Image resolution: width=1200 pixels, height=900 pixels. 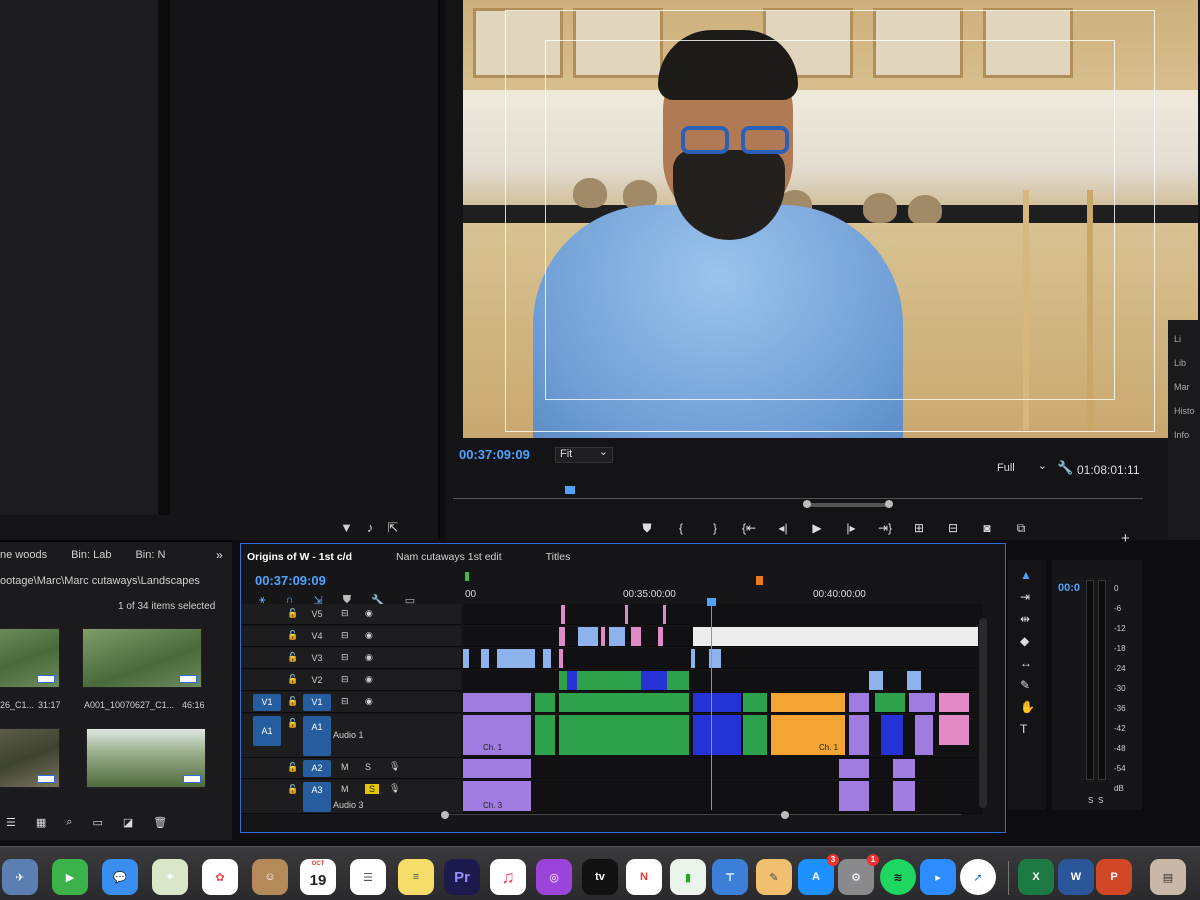 I want to click on word-icon: W, so click(x=1076, y=877).